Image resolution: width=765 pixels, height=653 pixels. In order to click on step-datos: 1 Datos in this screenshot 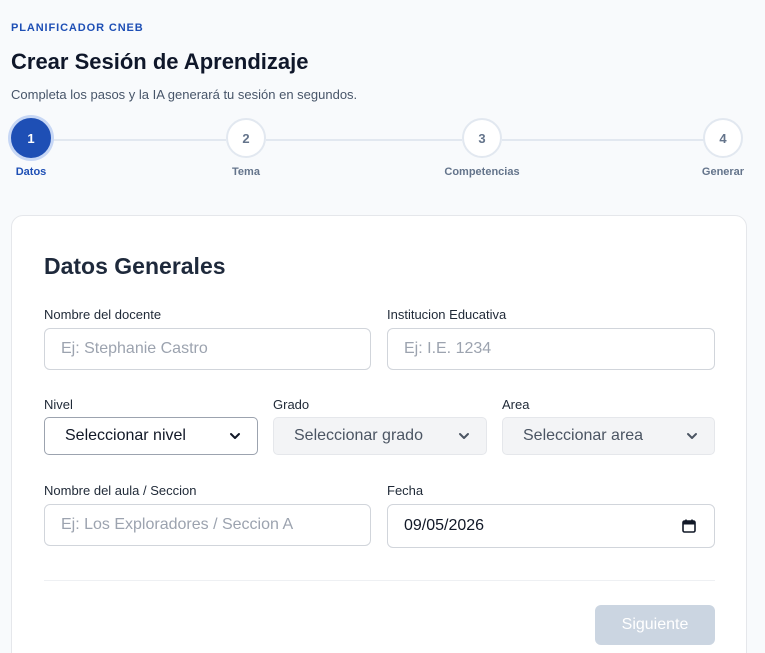, I will do `click(35, 148)`.